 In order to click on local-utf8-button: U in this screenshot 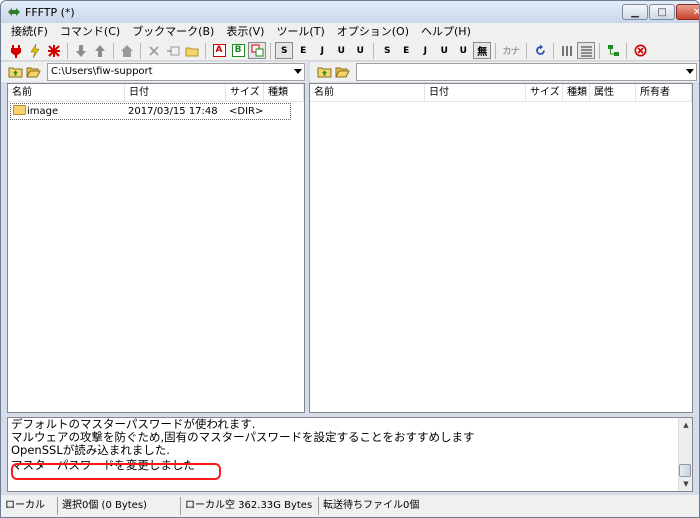, I will do `click(444, 50)`.